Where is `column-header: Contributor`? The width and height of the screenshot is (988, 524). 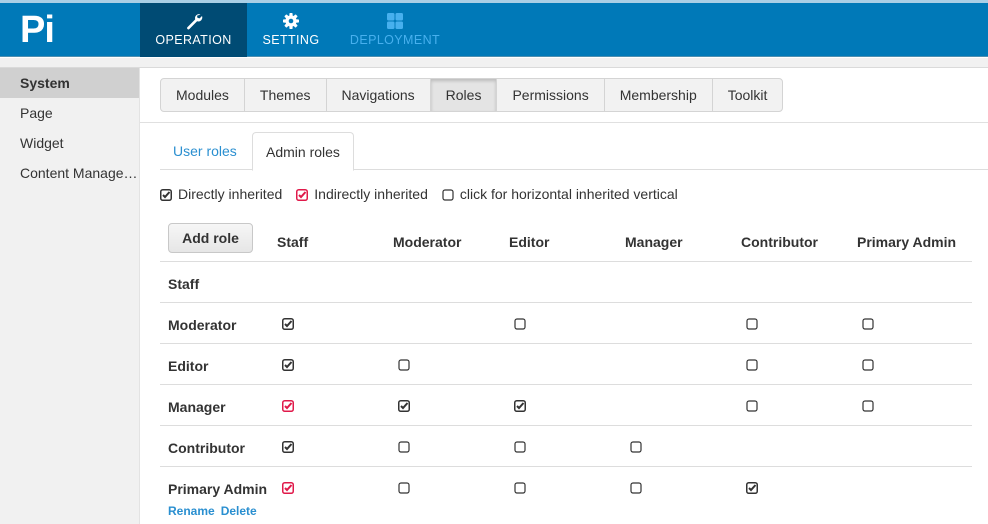 column-header: Contributor is located at coordinates (799, 241).